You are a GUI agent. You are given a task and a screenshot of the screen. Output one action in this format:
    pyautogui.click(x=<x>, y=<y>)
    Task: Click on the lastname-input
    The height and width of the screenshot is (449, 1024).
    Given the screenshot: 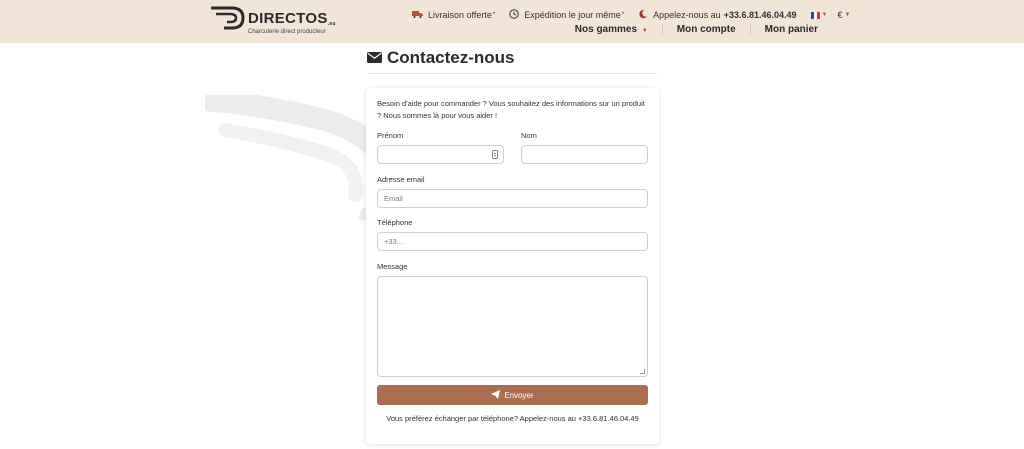 What is the action you would take?
    pyautogui.click(x=584, y=154)
    